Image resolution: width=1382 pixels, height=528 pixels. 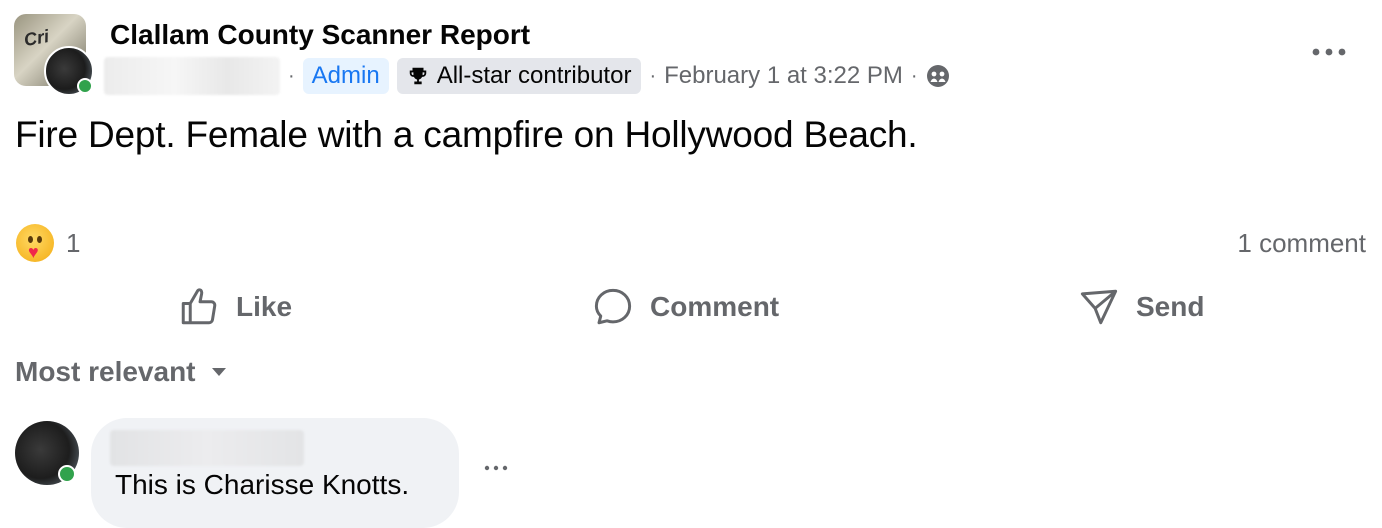 I want to click on admin-badge: Admin, so click(x=345, y=76).